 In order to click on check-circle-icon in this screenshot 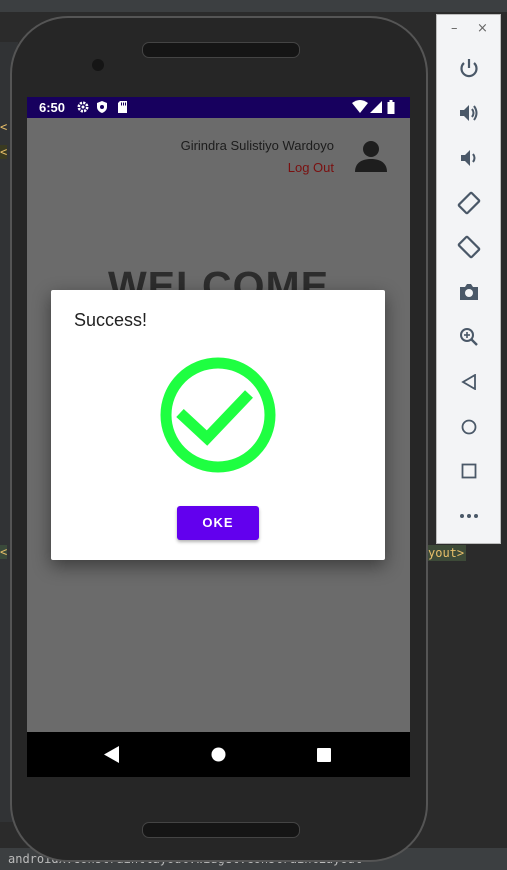, I will do `click(218, 415)`.